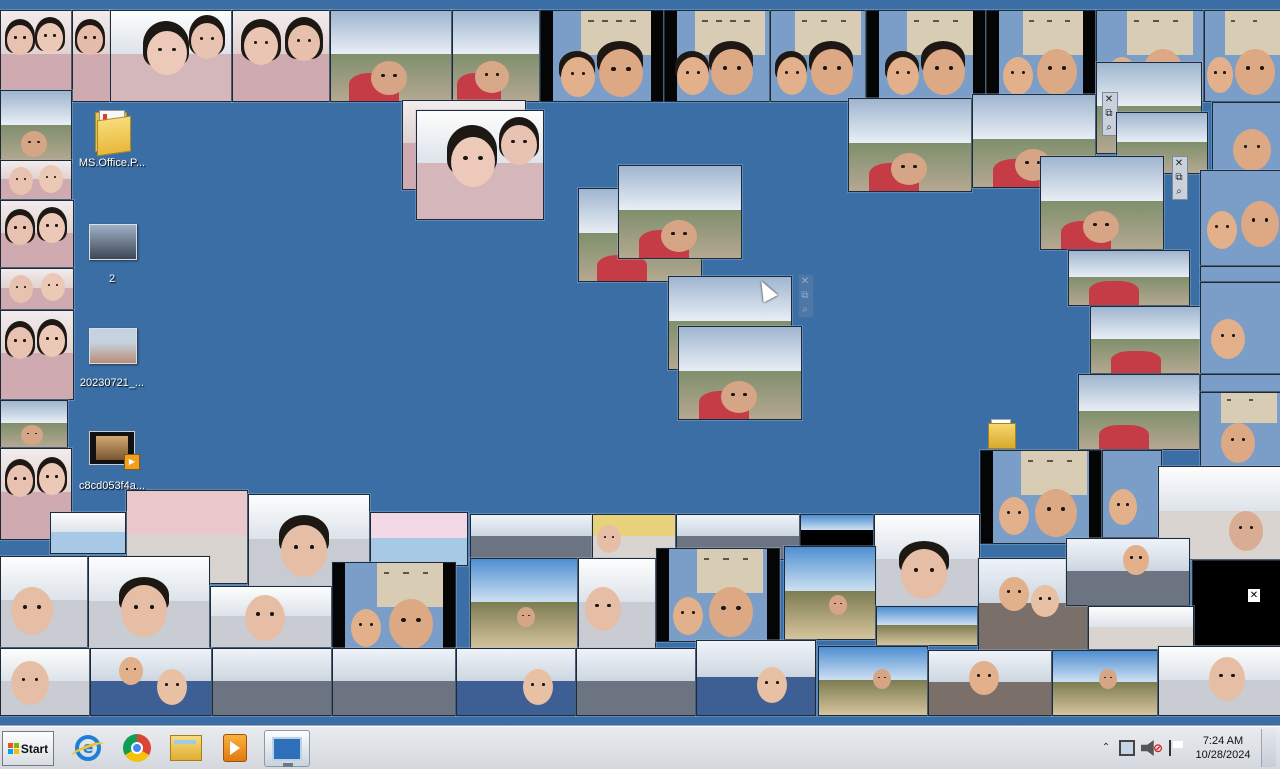 The image size is (1280, 769). Describe the element at coordinates (1003, 434) in the screenshot. I see `small-folder-icon` at that location.